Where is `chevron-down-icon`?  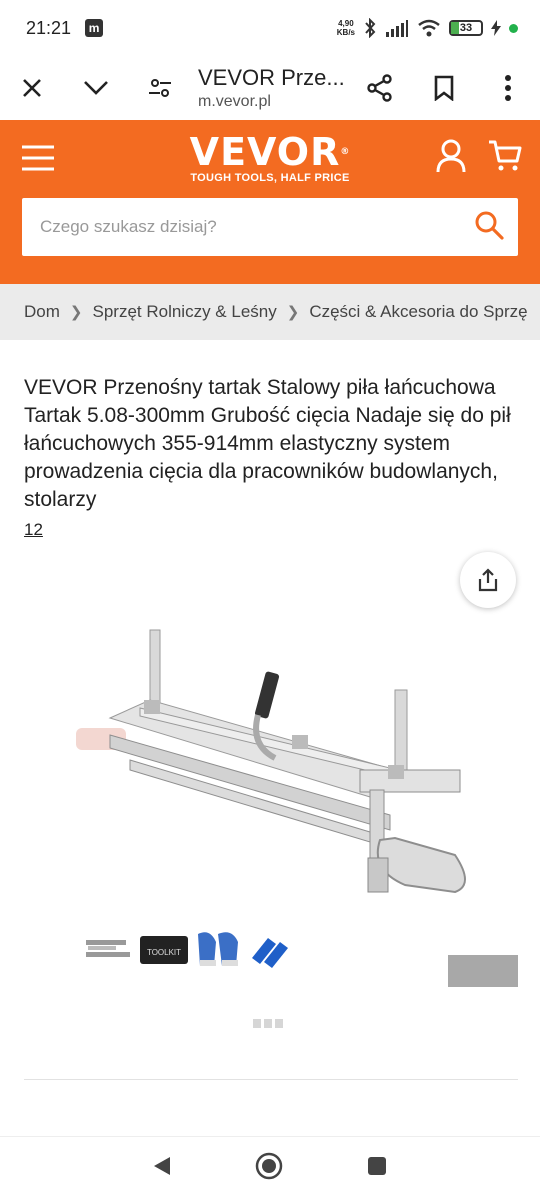
chevron-down-icon is located at coordinates (96, 88).